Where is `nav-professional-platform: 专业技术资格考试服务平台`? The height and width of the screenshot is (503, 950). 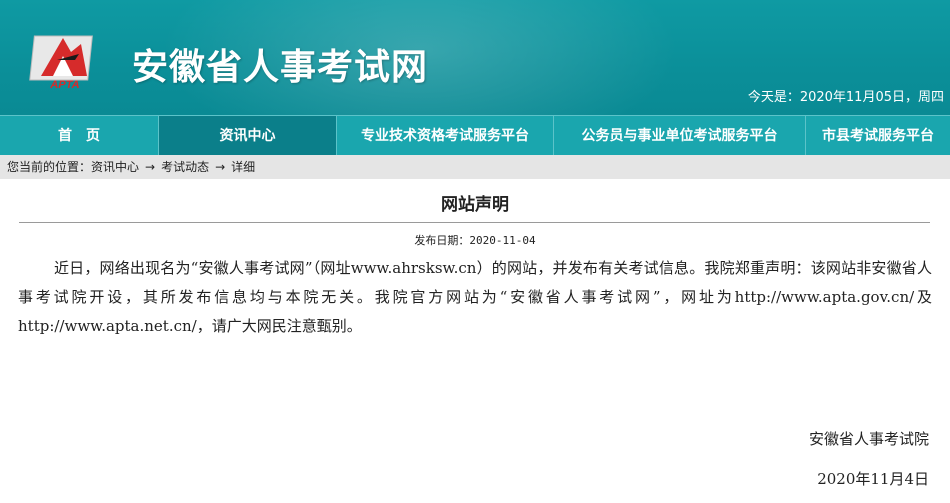 nav-professional-platform: 专业技术资格考试服务平台 is located at coordinates (445, 136).